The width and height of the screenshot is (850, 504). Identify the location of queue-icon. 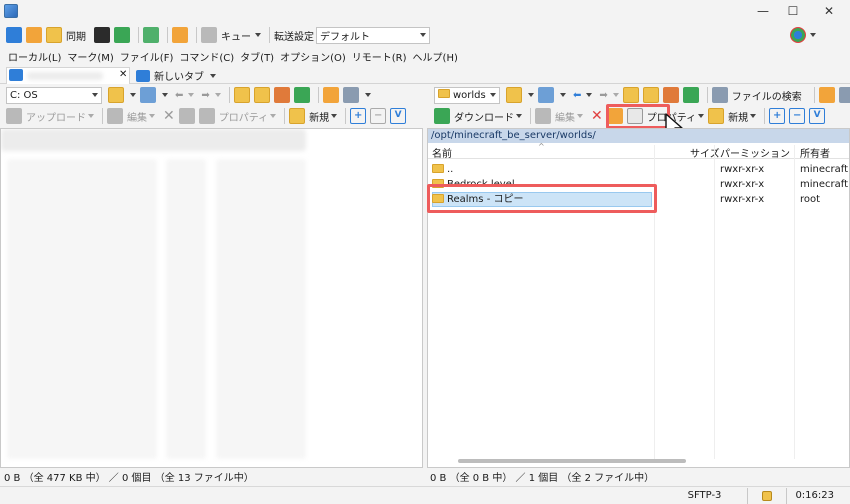
(209, 35).